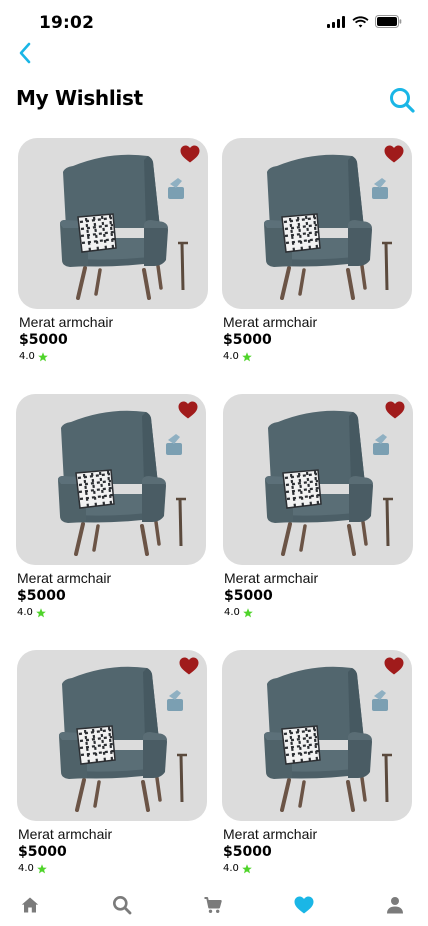 The image size is (428, 926). I want to click on chevron-left-icon, so click(25, 53).